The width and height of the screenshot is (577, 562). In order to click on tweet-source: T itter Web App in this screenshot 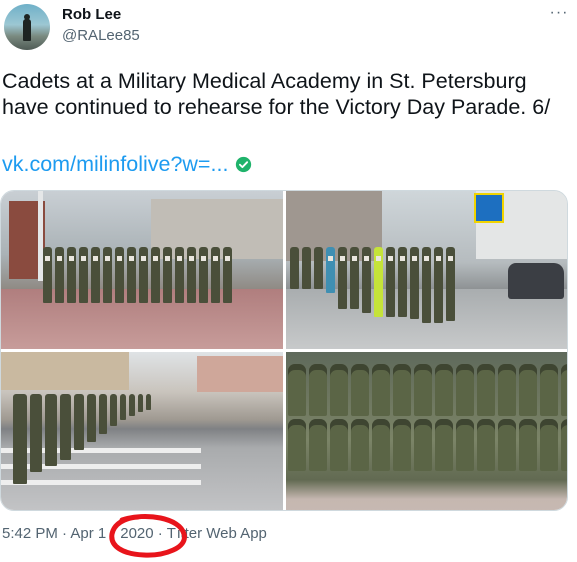, I will do `click(217, 533)`.